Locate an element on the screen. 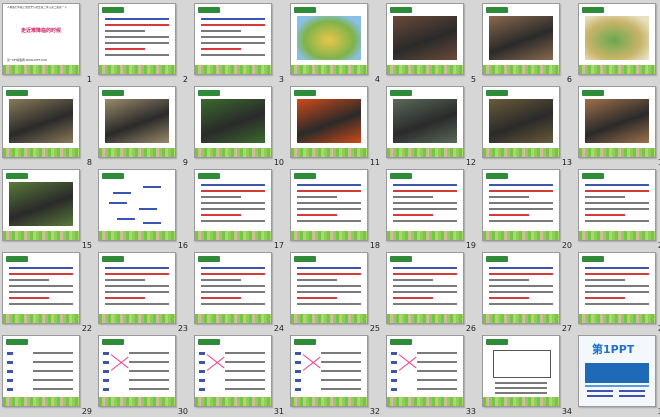  slide-thumbnail: 5 is located at coordinates (434, 44).